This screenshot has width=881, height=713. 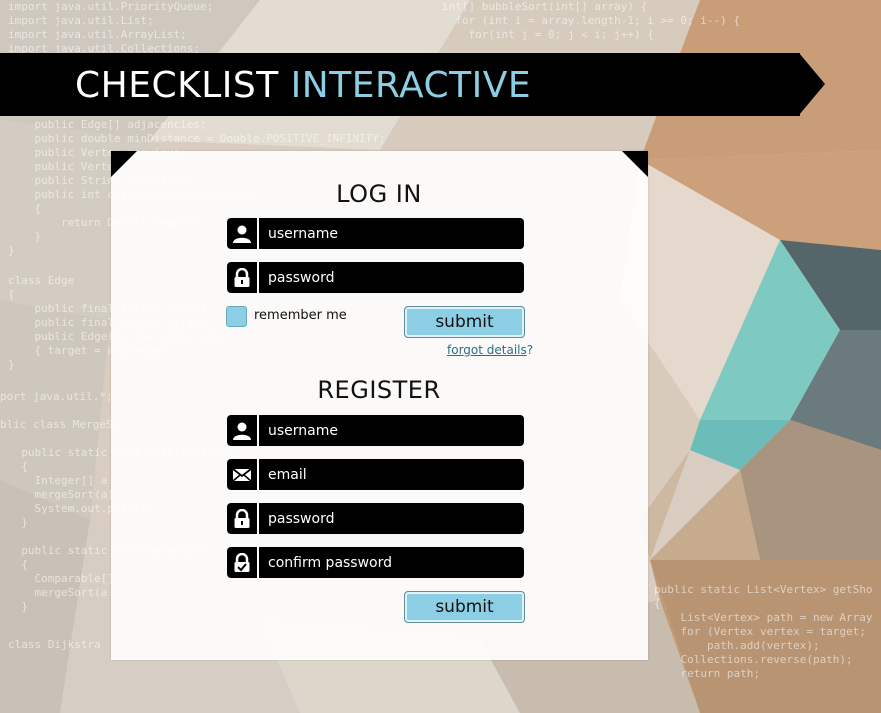 What do you see at coordinates (388, 474) in the screenshot?
I see `register-email-input` at bounding box center [388, 474].